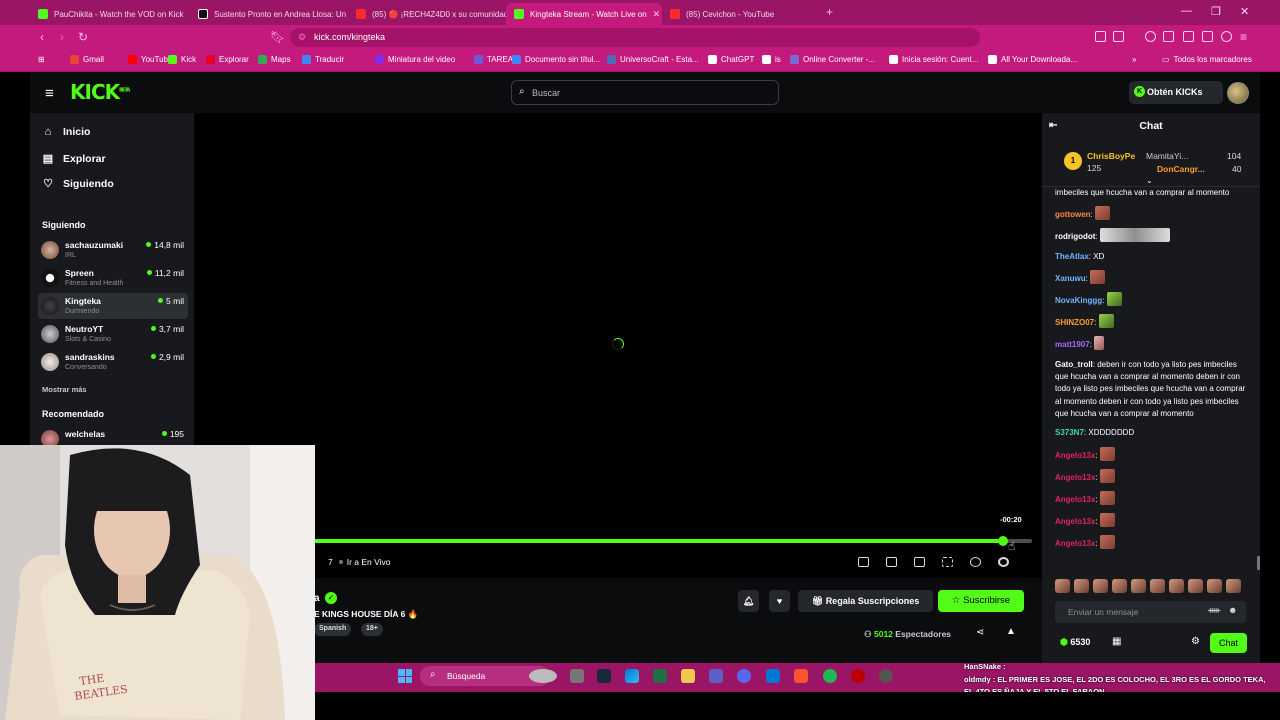  Describe the element at coordinates (1069, 432) in the screenshot. I see `chat-username: S373N7` at that location.